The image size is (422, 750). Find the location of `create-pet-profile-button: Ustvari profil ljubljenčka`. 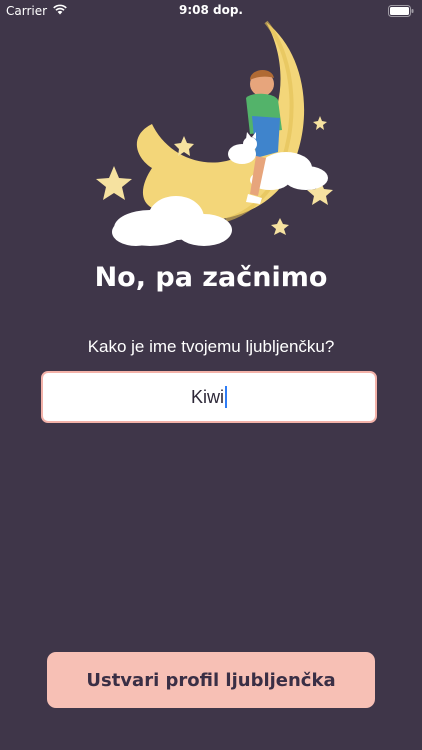

create-pet-profile-button: Ustvari profil ljubljenčka is located at coordinates (211, 680).